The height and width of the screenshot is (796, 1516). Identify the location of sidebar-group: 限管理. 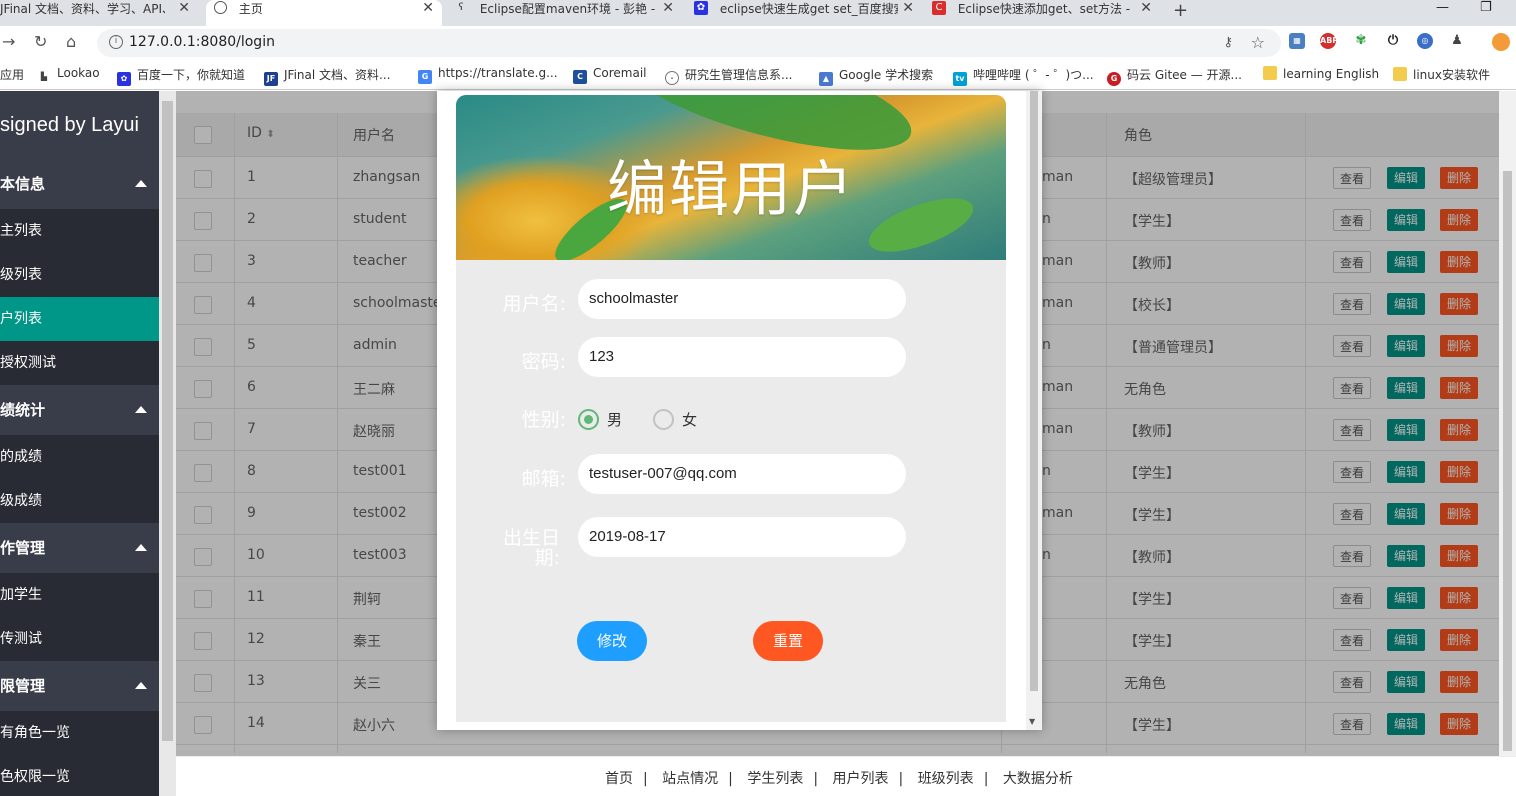
(79, 686).